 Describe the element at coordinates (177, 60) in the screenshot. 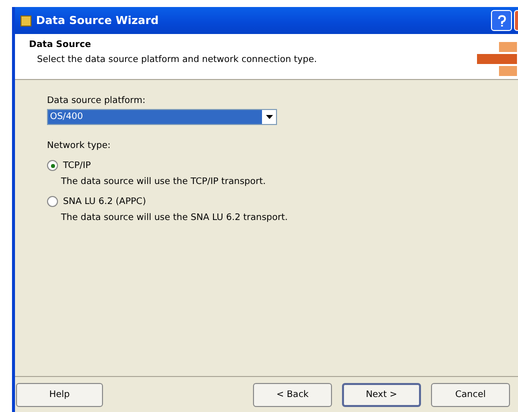

I see `page-subtitle: Select the data source platform and network connection type.` at that location.